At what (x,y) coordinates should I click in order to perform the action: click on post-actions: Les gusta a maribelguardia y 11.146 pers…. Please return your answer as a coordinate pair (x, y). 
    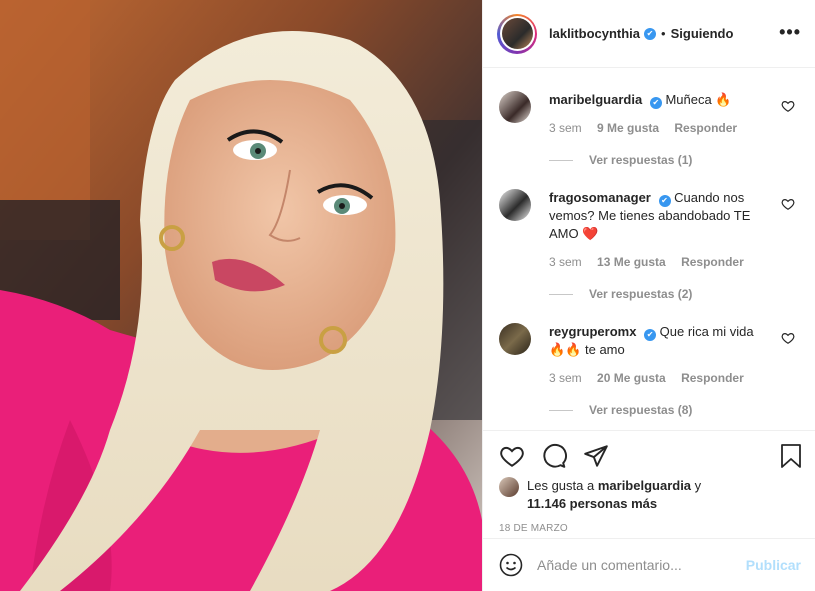
    Looking at the image, I should click on (649, 482).